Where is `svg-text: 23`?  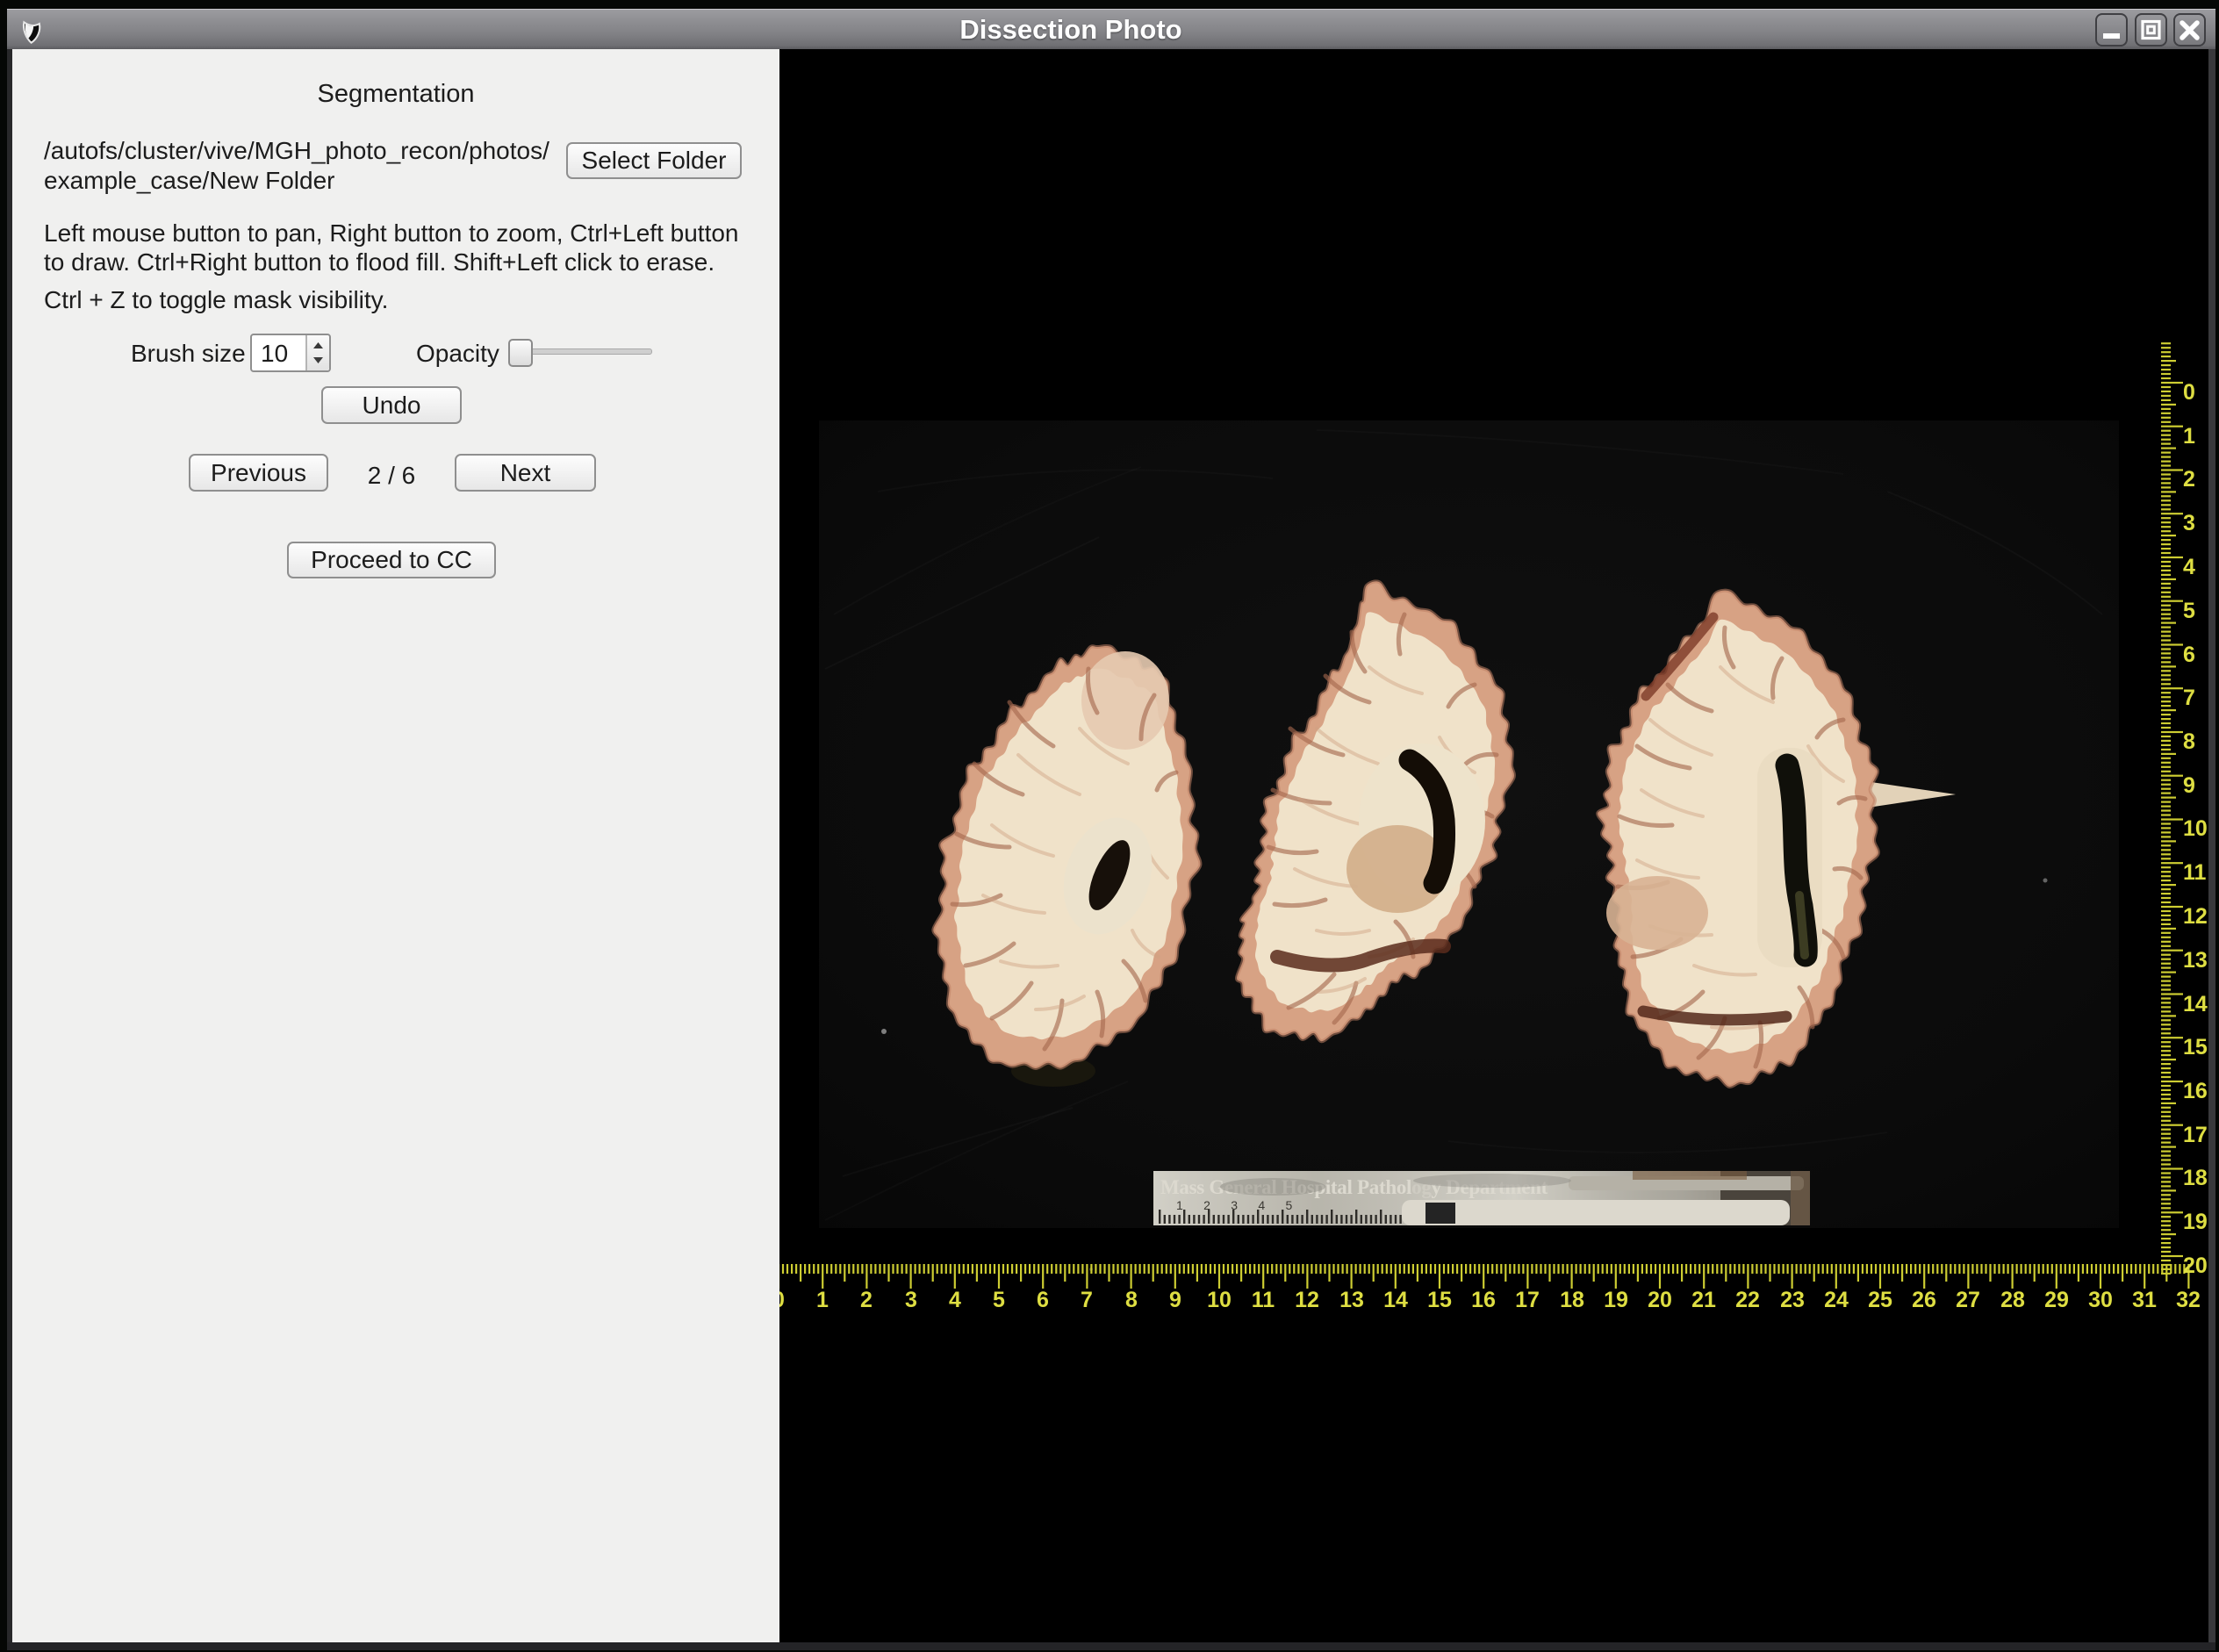 svg-text: 23 is located at coordinates (1792, 1300).